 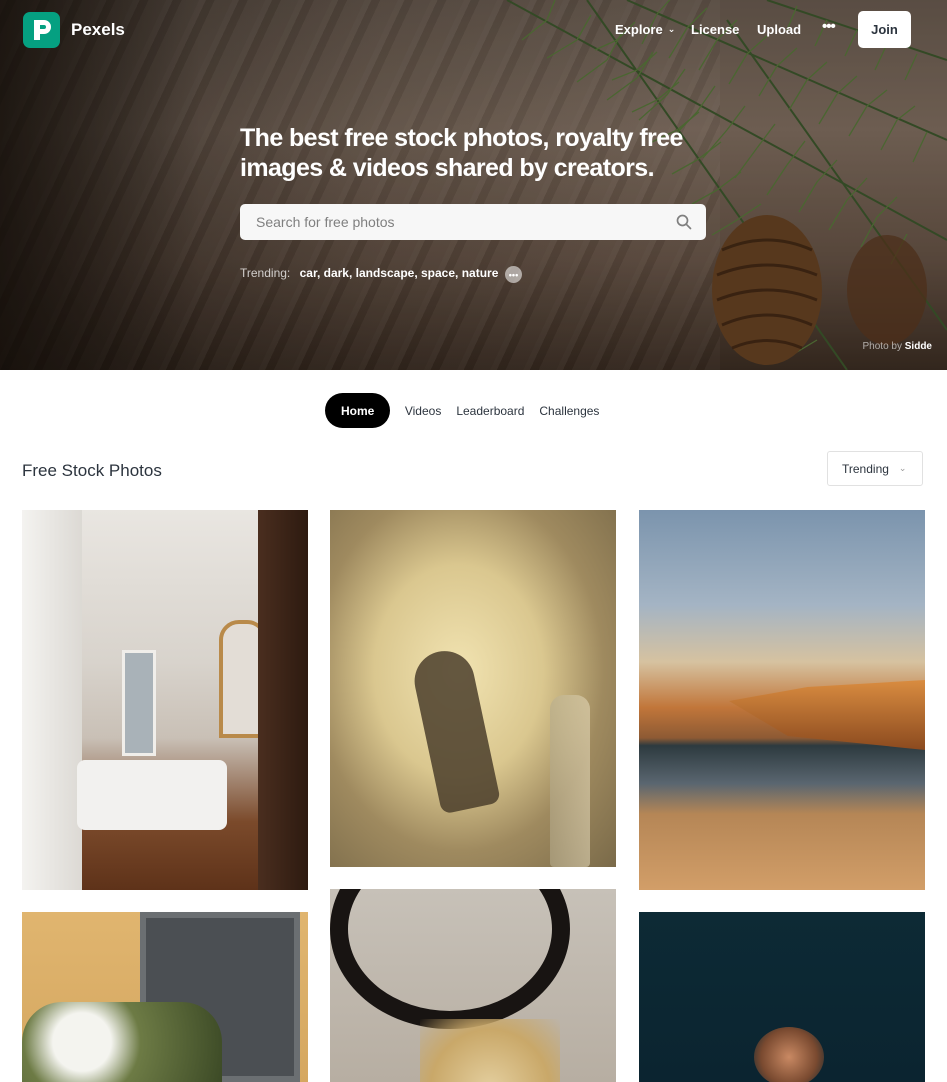 I want to click on sort-dropdown-value: Trending, so click(x=865, y=468).